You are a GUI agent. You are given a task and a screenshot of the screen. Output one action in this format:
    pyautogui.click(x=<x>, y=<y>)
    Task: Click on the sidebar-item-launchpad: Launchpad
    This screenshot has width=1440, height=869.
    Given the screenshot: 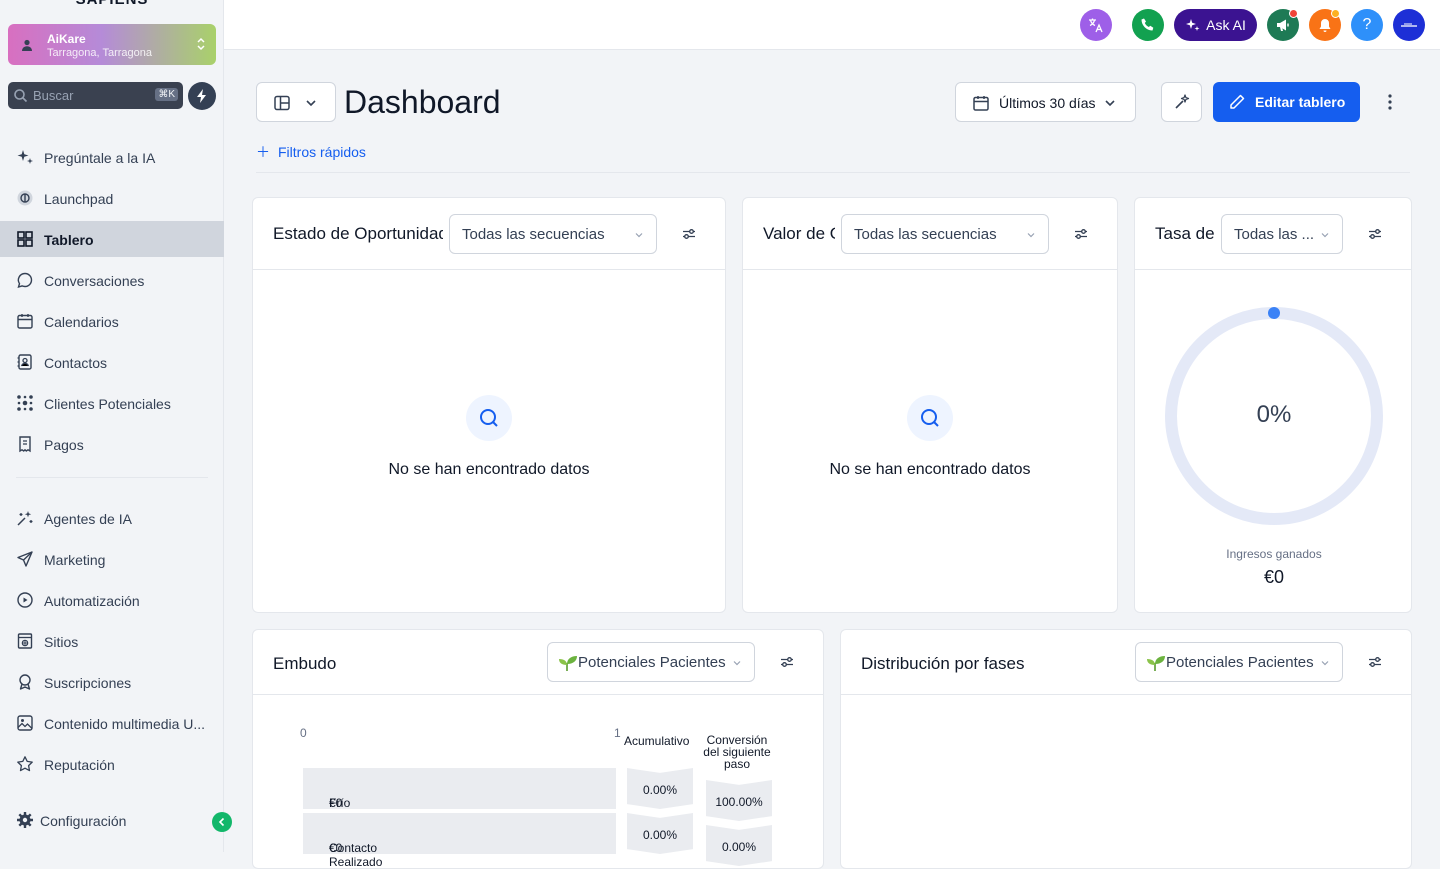 What is the action you would take?
    pyautogui.click(x=112, y=198)
    